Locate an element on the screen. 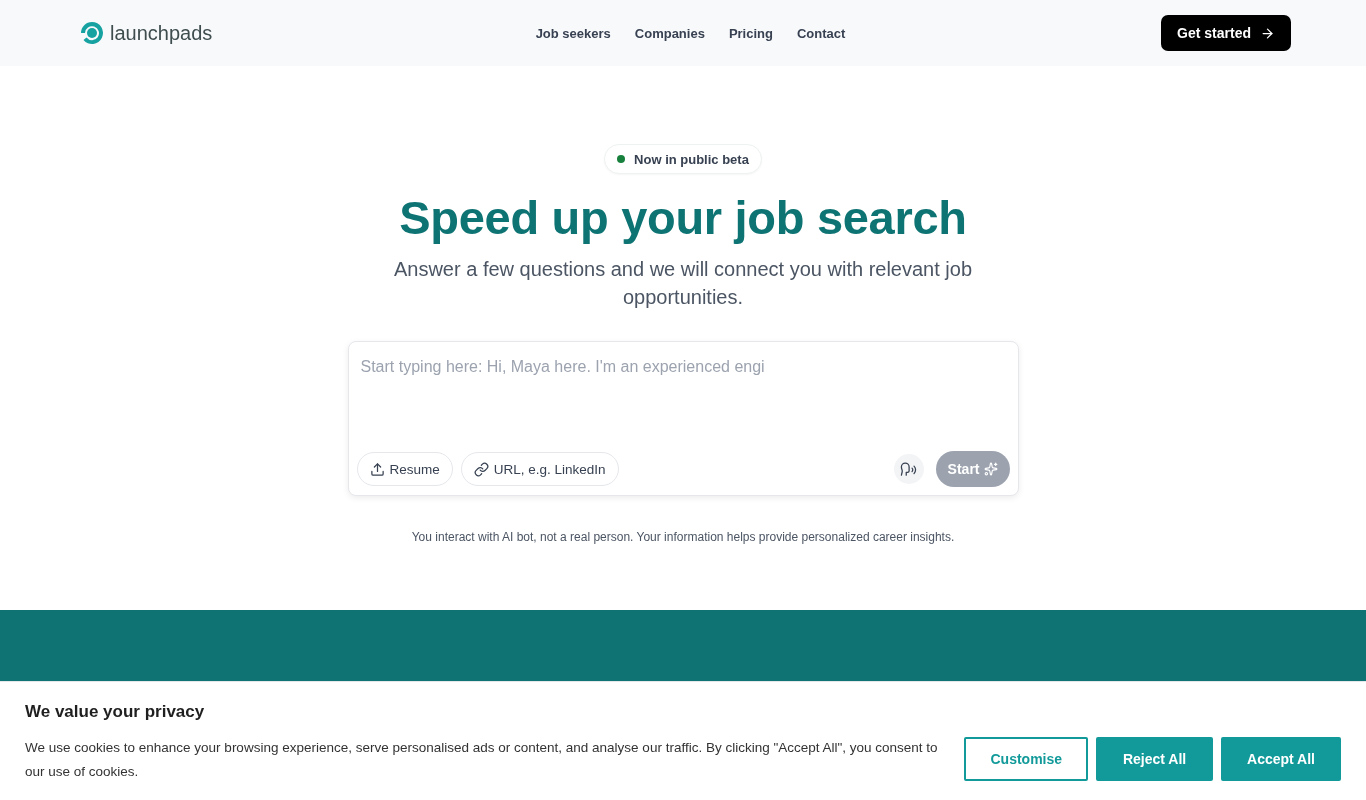 The width and height of the screenshot is (1366, 800). upload-icon is located at coordinates (377, 469).